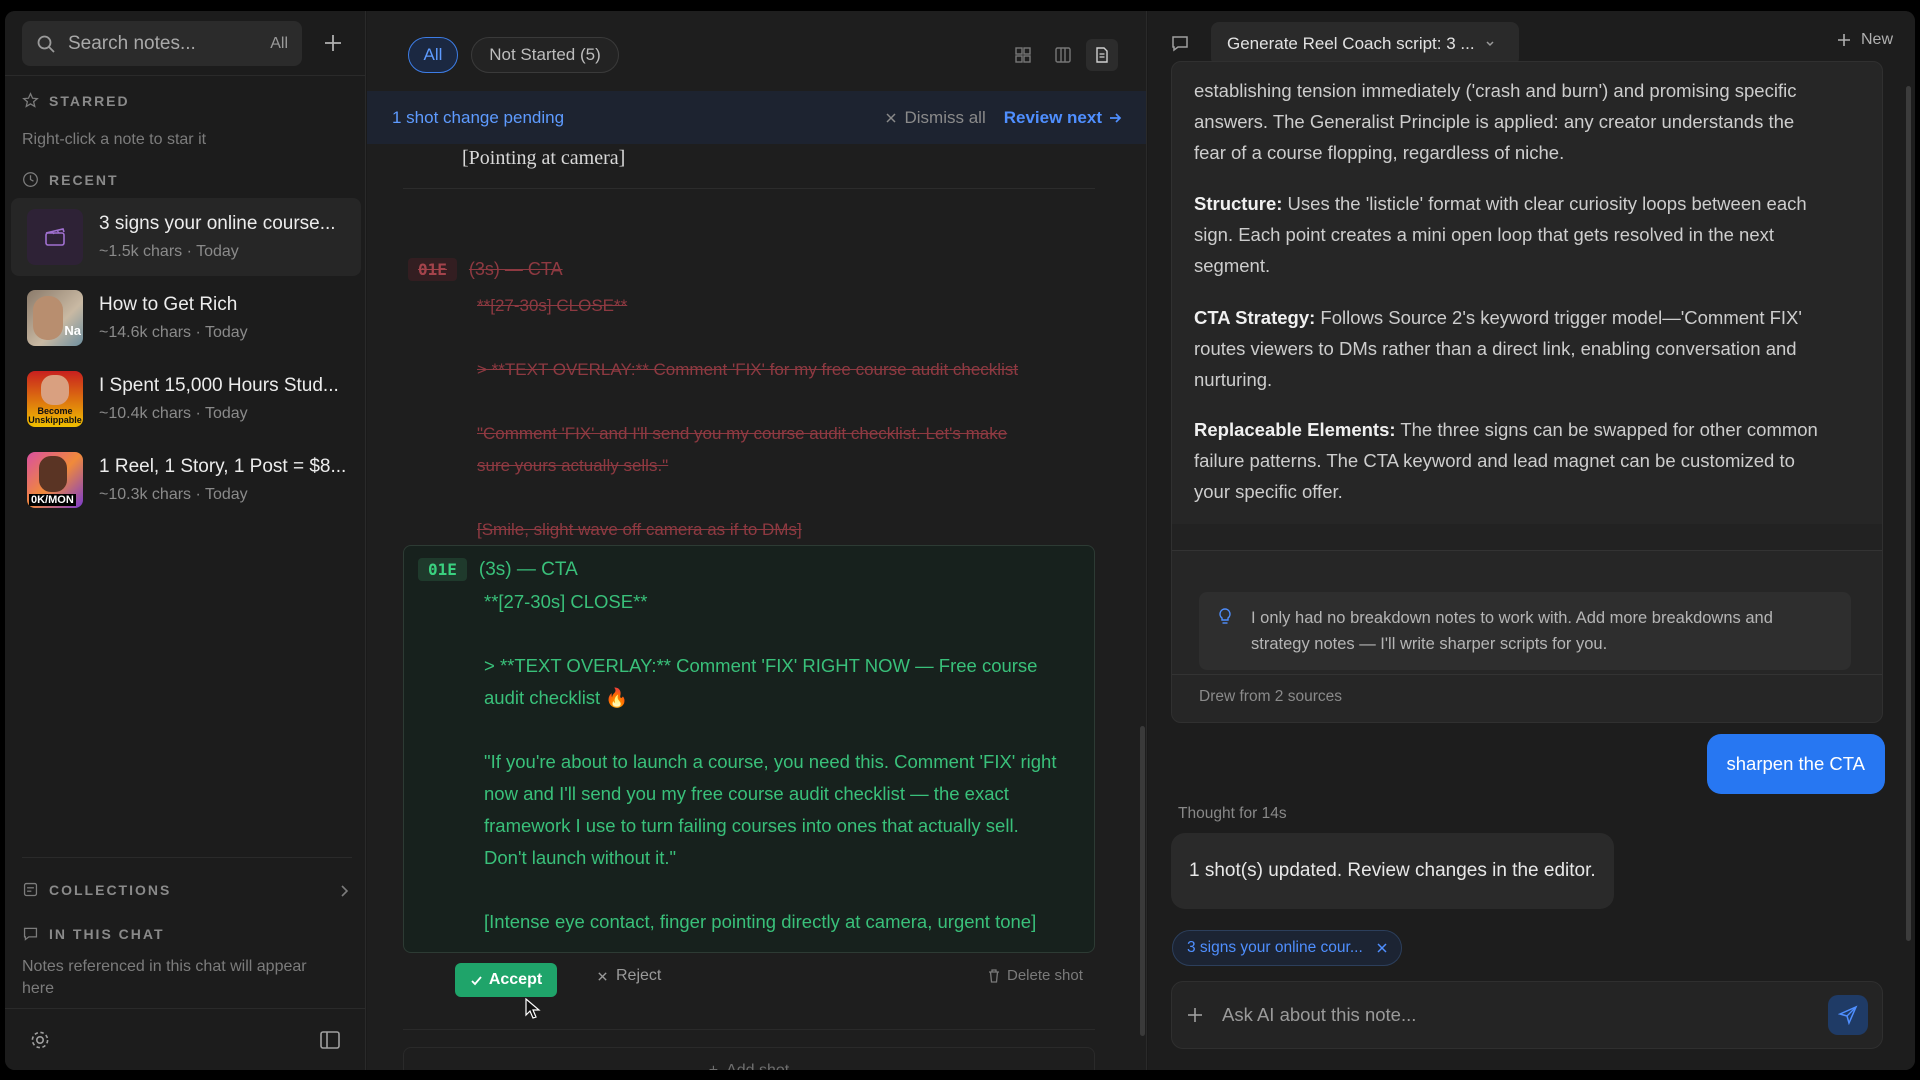  I want to click on old-shot-header: 01E (3s) — CTA, so click(485, 269).